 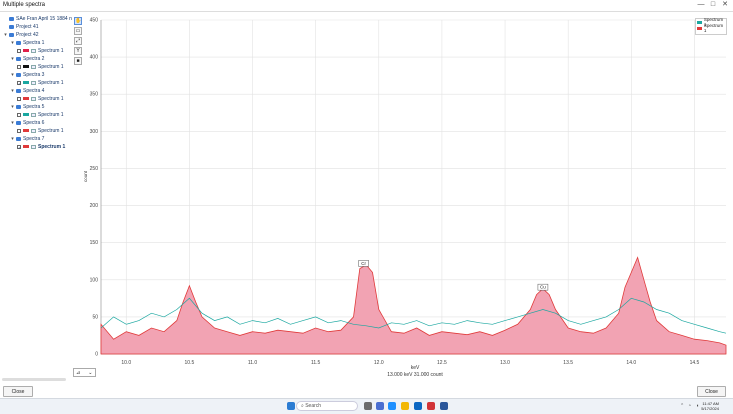 What do you see at coordinates (431, 406) in the screenshot?
I see `app-icon-red` at bounding box center [431, 406].